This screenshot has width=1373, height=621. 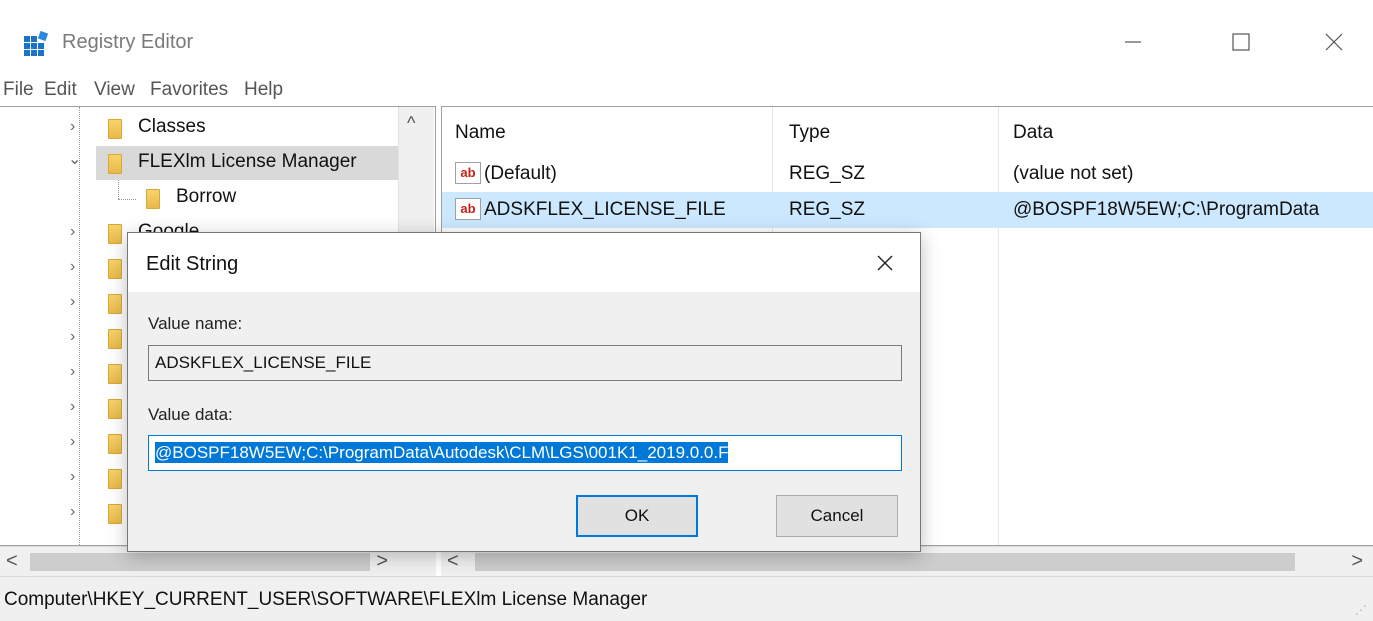 What do you see at coordinates (36, 43) in the screenshot?
I see `registry-editor-icon` at bounding box center [36, 43].